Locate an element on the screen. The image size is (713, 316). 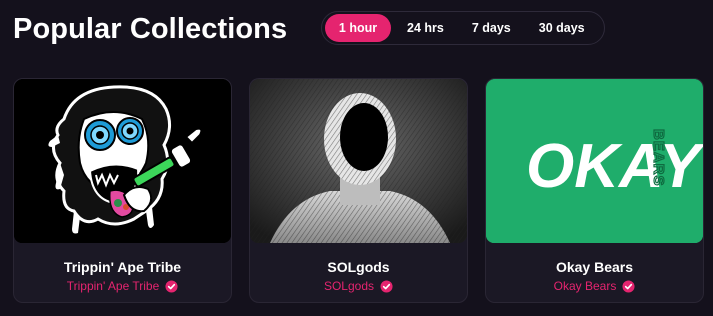
timeframe-selector: 1 hour 24 hrs 7 days 30 days is located at coordinates (463, 28).